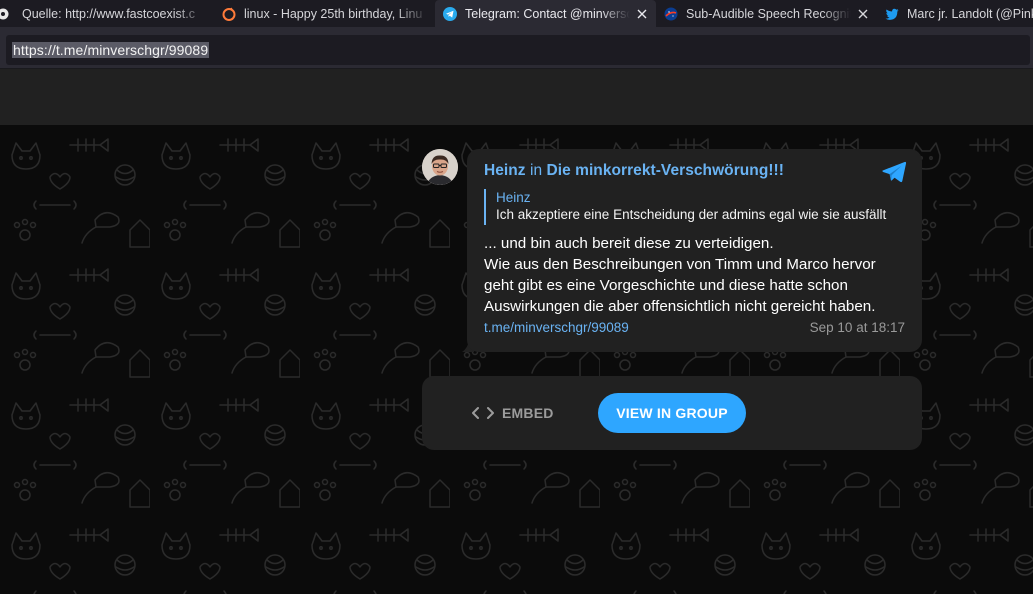 The image size is (1033, 594). What do you see at coordinates (505, 170) in the screenshot?
I see `message-author: Heinz` at bounding box center [505, 170].